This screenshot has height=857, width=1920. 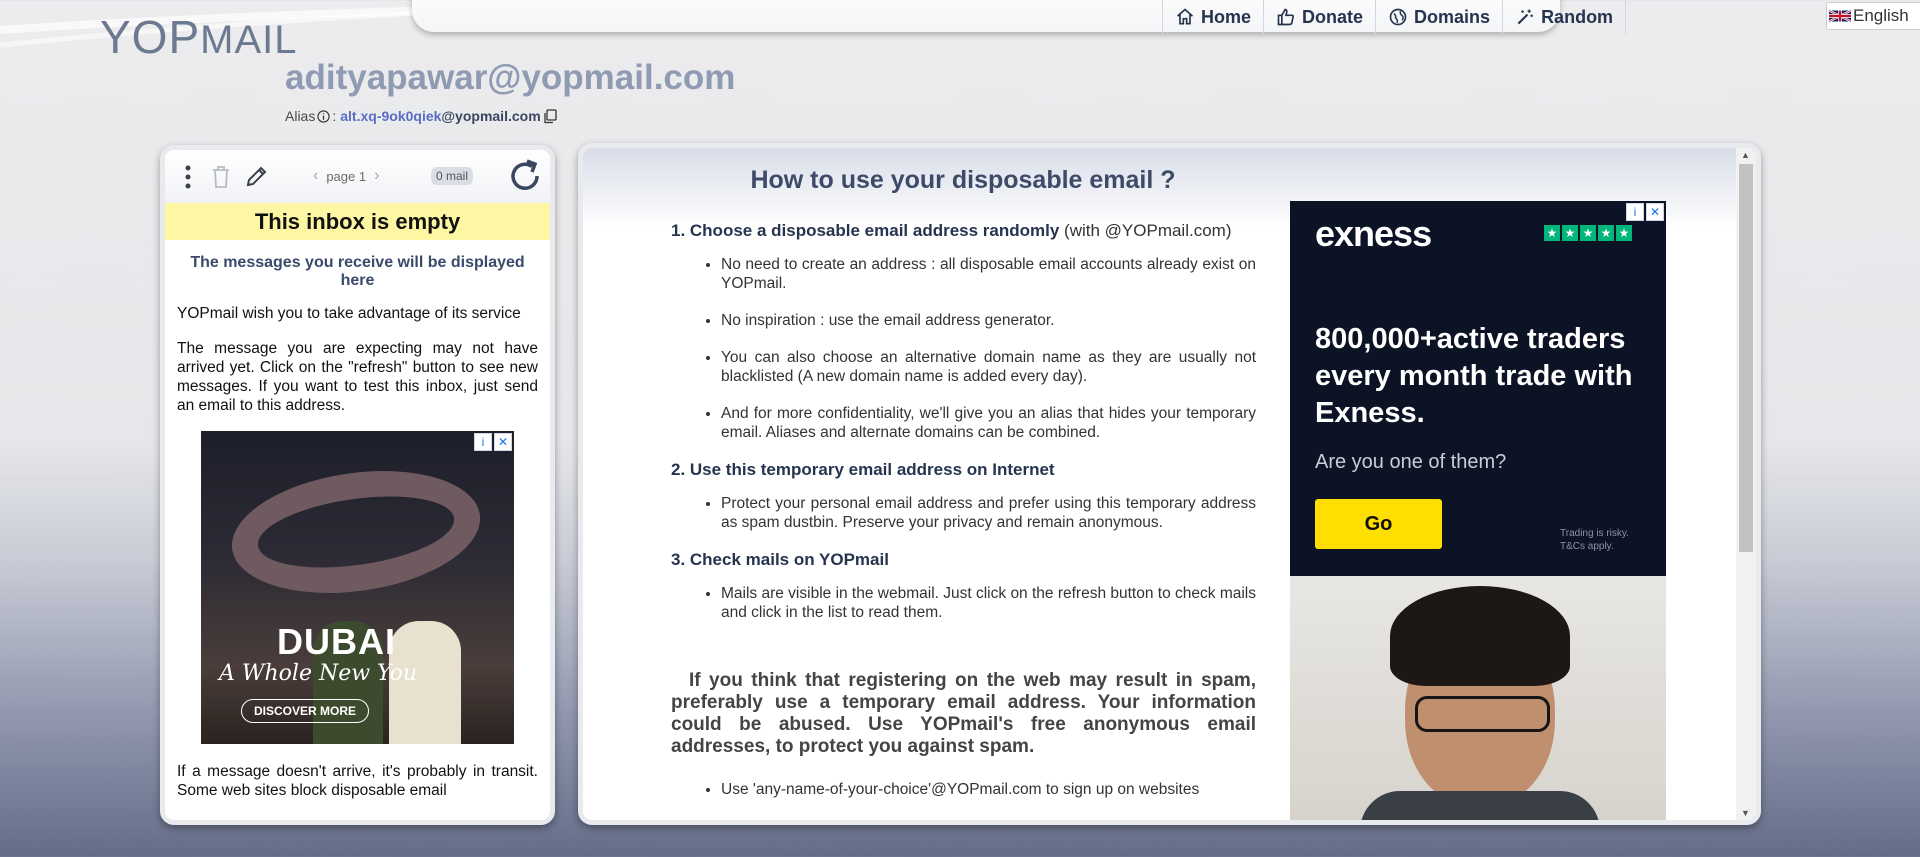 I want to click on globe-icon, so click(x=1398, y=17).